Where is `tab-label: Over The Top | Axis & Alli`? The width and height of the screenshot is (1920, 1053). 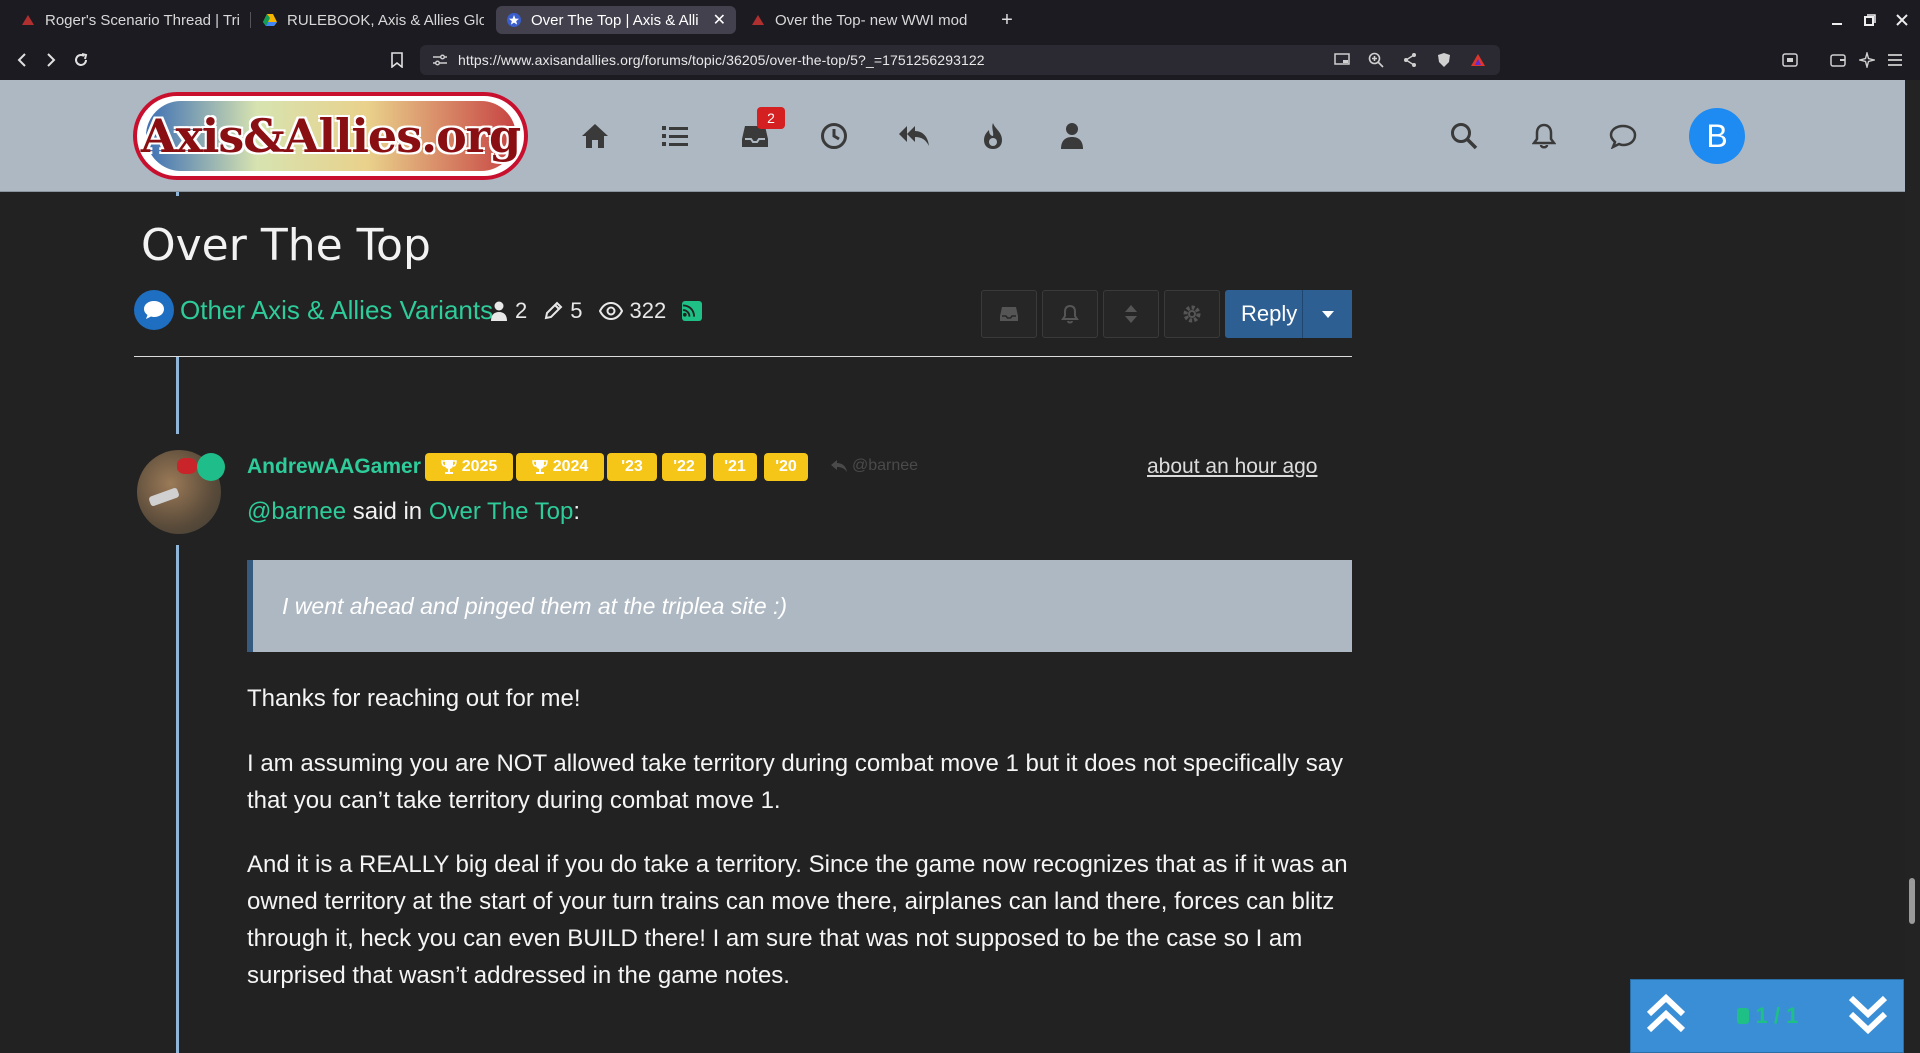 tab-label: Over The Top | Axis & Alli is located at coordinates (615, 20).